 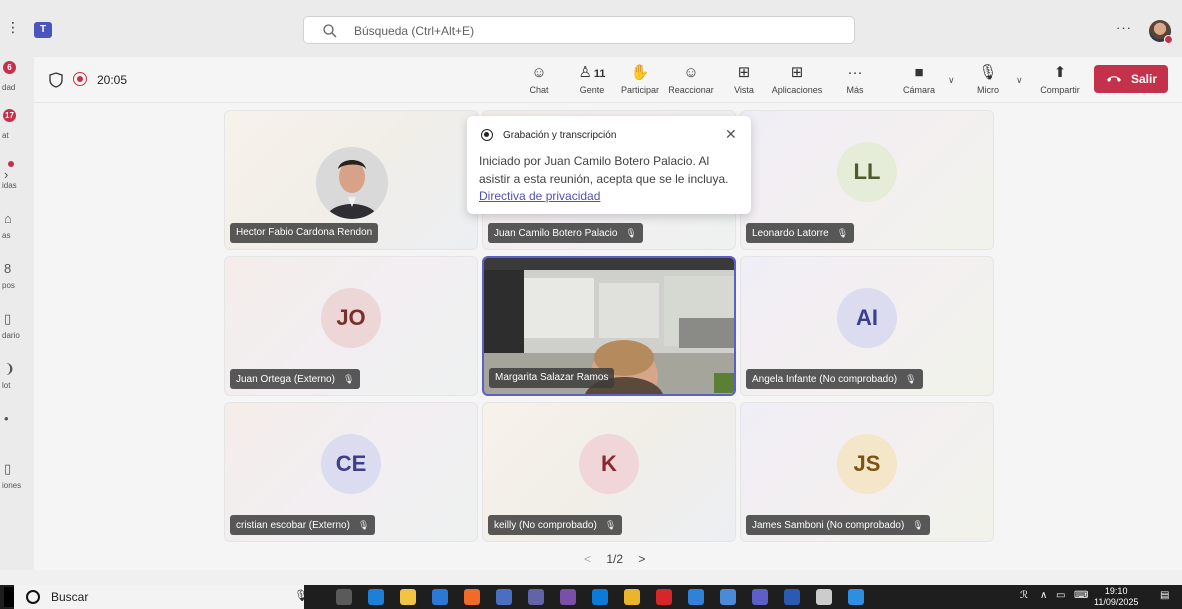 I want to click on rail-item-teams: ⌂ as, so click(x=17, y=227).